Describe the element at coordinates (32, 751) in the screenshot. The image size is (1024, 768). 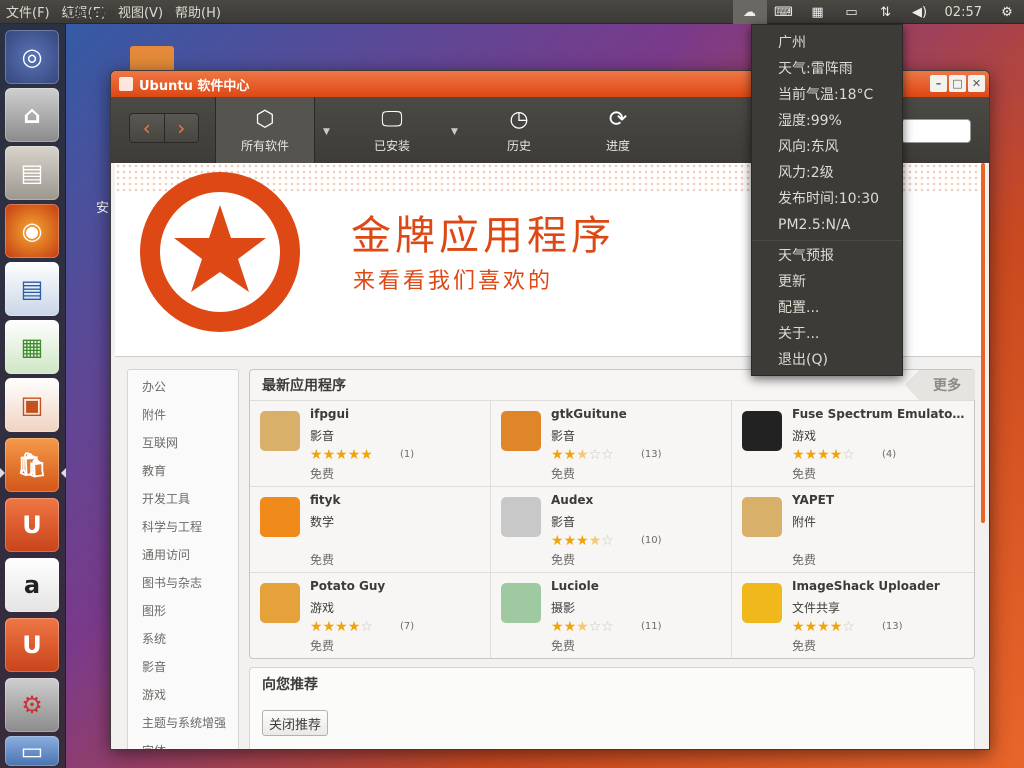
I see `workspace-switcher-icon: ▭` at that location.